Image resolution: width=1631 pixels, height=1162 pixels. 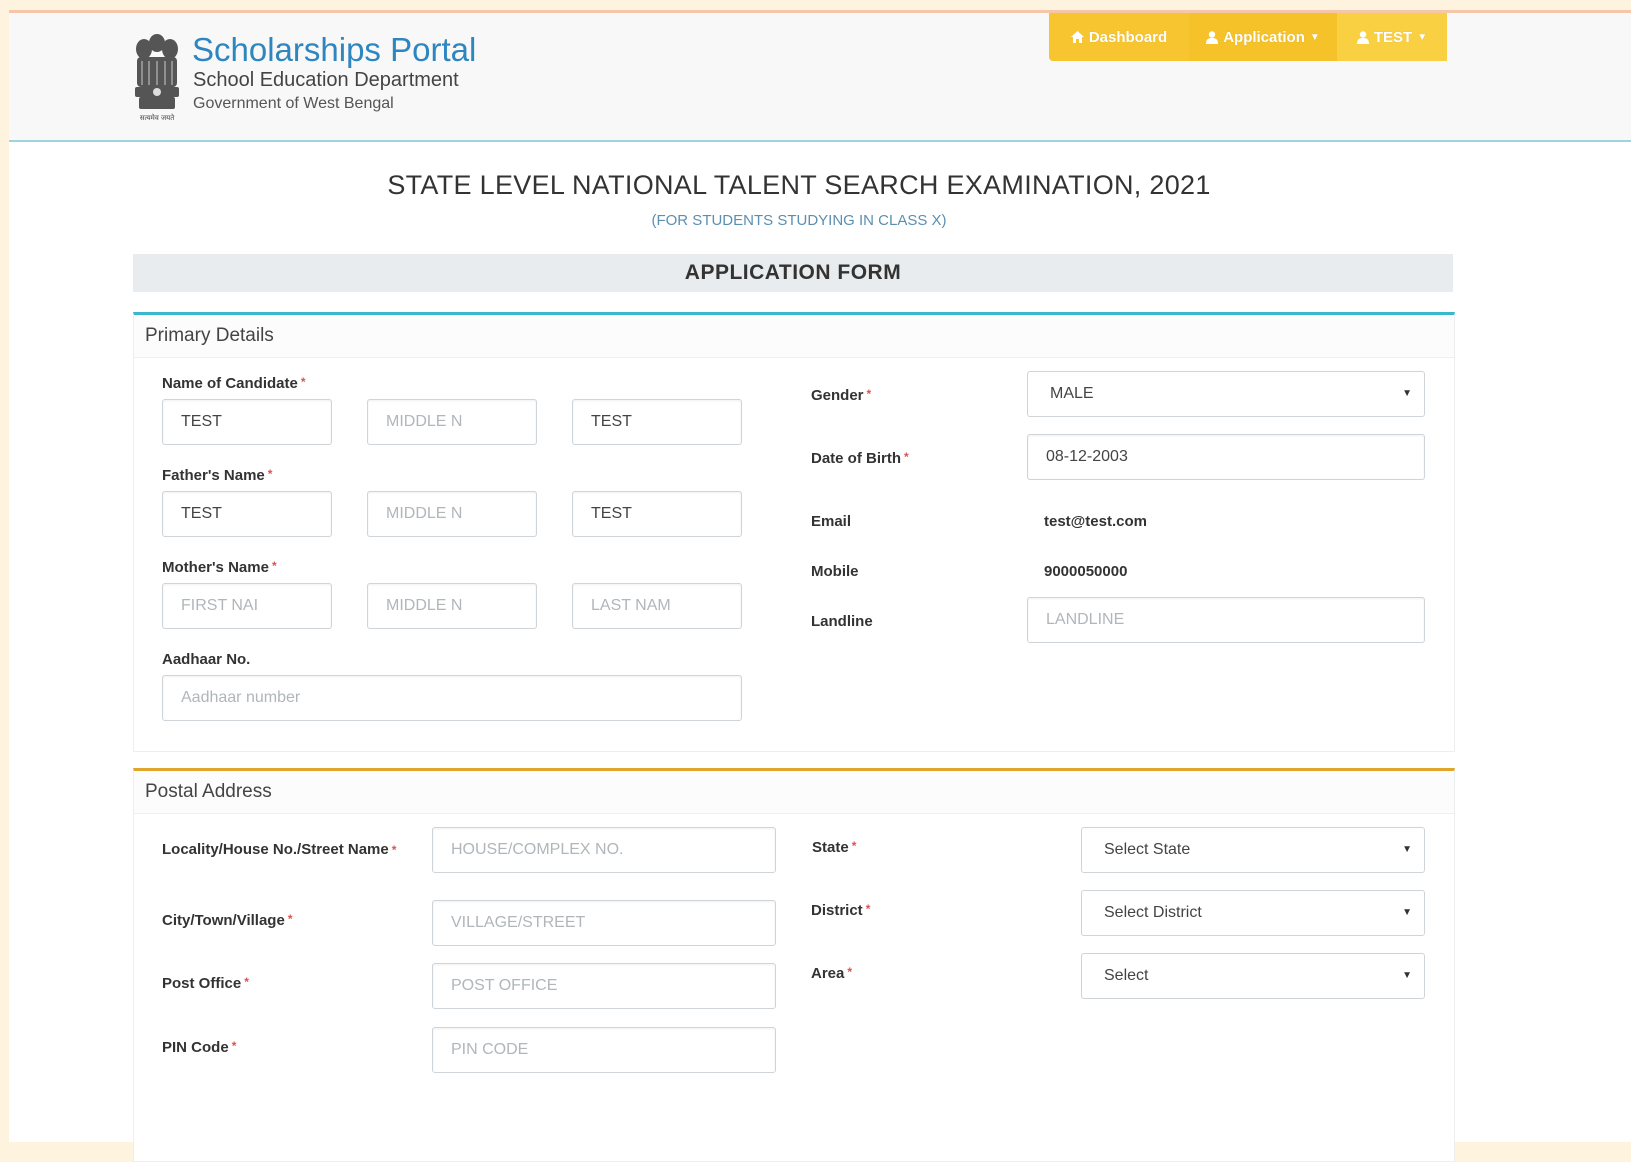 I want to click on nav-dashboard-label: Dashboard, so click(x=1128, y=37).